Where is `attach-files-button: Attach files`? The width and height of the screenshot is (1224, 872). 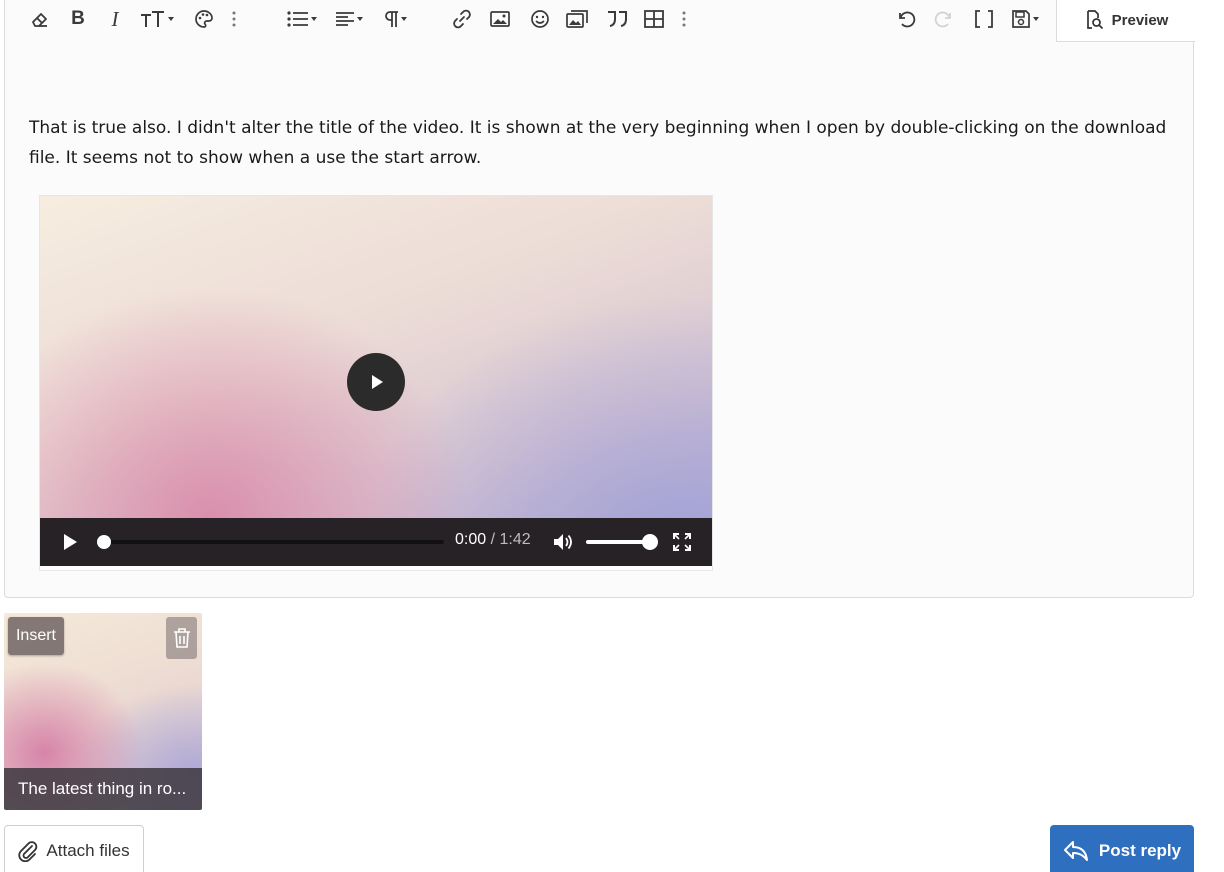 attach-files-button: Attach files is located at coordinates (74, 848).